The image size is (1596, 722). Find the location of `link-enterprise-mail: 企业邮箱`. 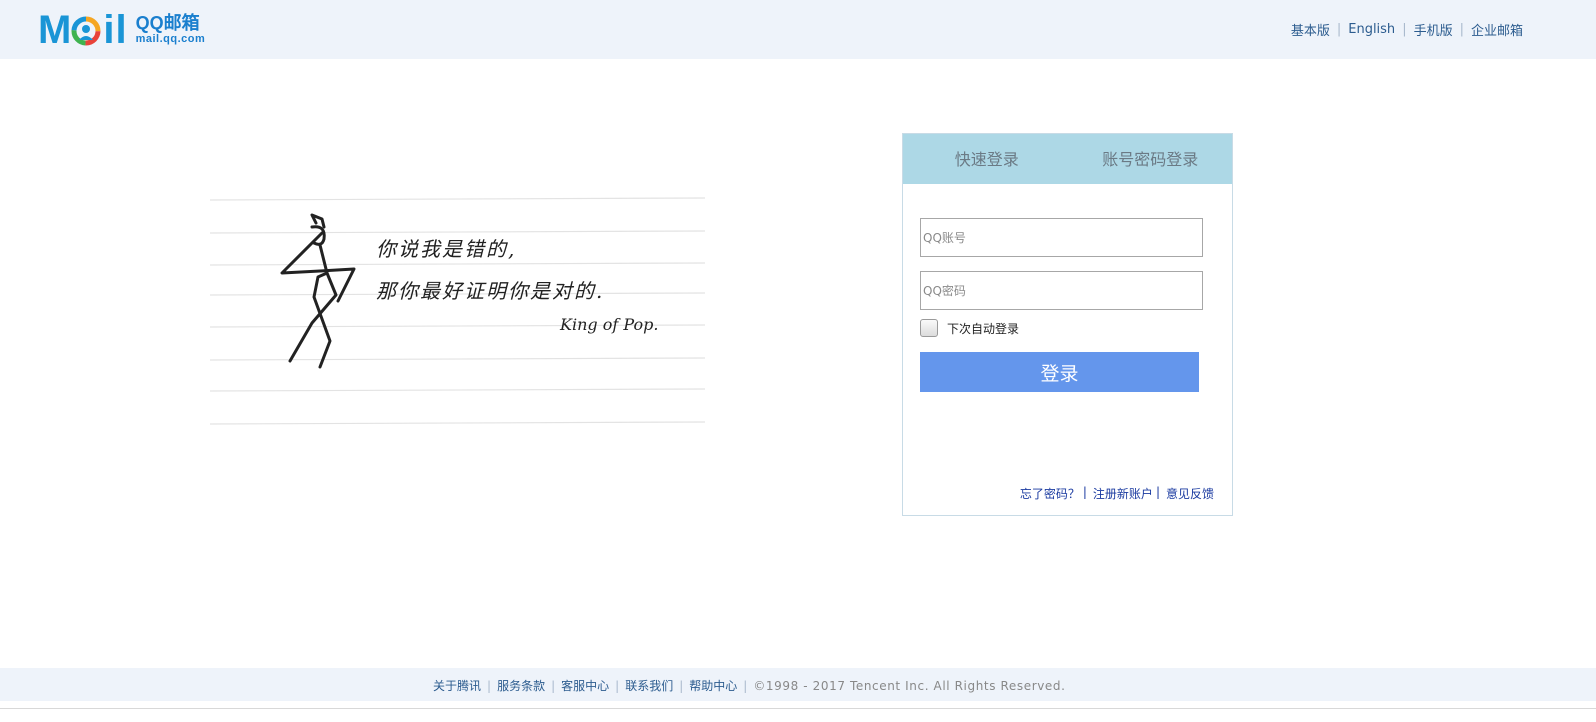

link-enterprise-mail: 企业邮箱 is located at coordinates (1497, 29).